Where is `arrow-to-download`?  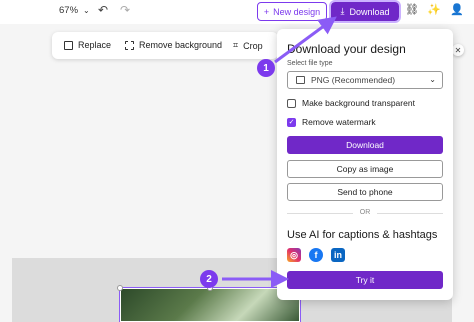 arrow-to-download is located at coordinates (305, 40).